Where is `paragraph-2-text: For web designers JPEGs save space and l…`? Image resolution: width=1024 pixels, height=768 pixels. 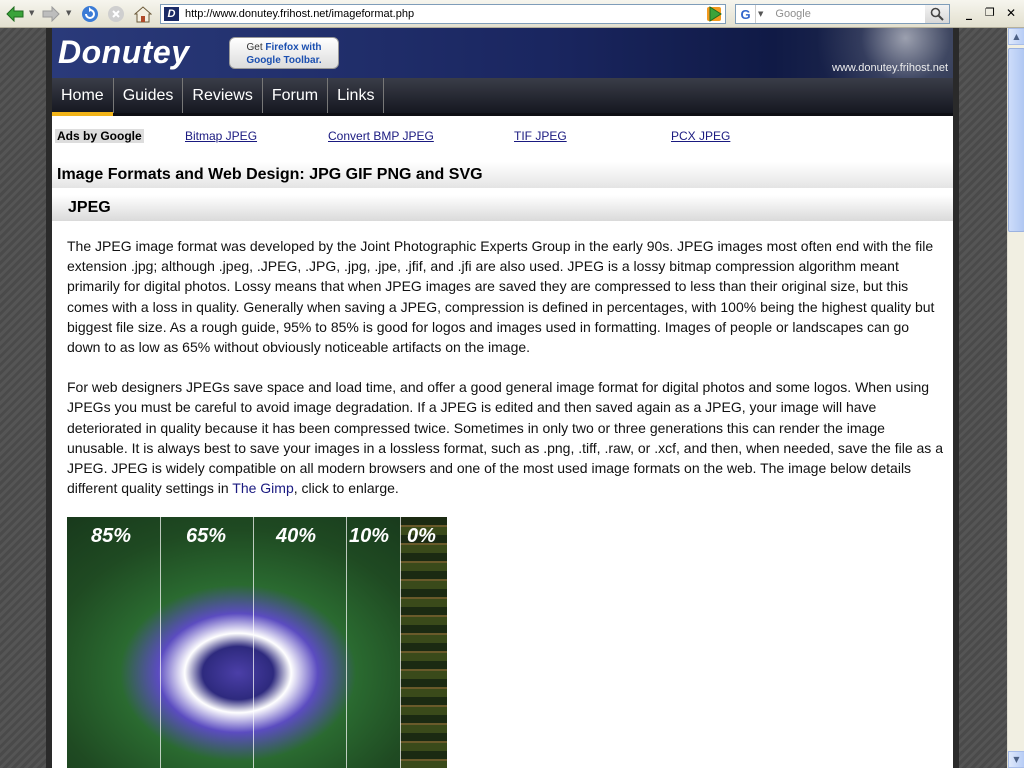
paragraph-2-text: For web designers JPEGs save space and l… is located at coordinates (505, 438).